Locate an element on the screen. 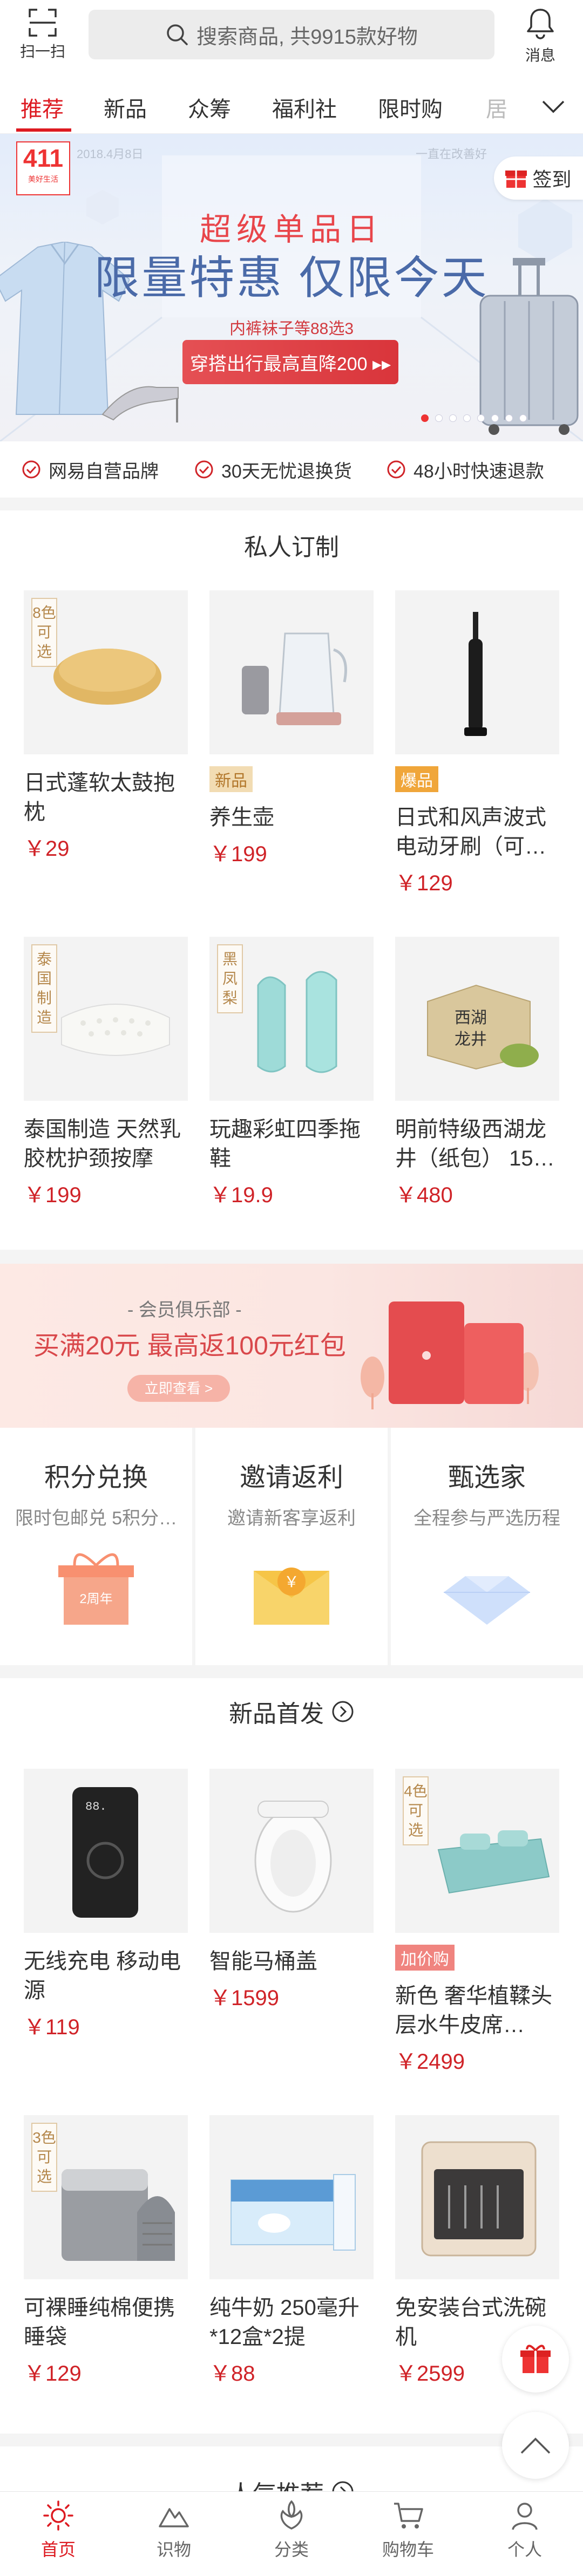 The width and height of the screenshot is (583, 2576). tabs-expand-button is located at coordinates (553, 107).